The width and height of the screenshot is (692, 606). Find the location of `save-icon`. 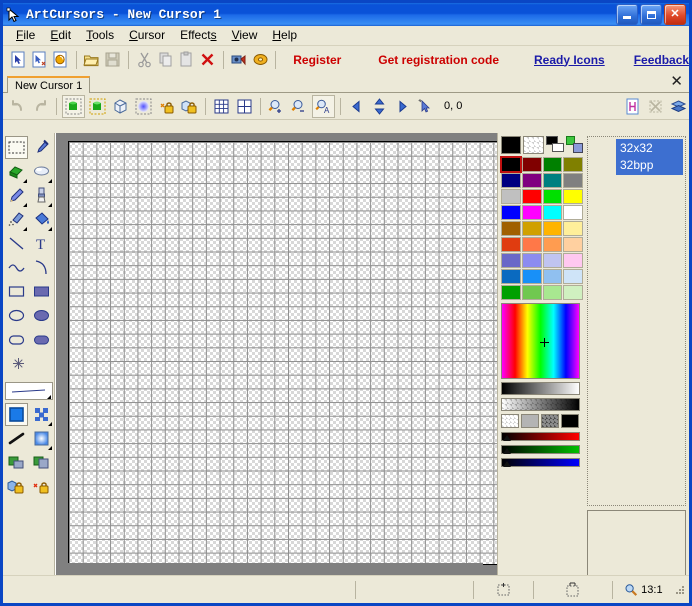

save-icon is located at coordinates (113, 60).